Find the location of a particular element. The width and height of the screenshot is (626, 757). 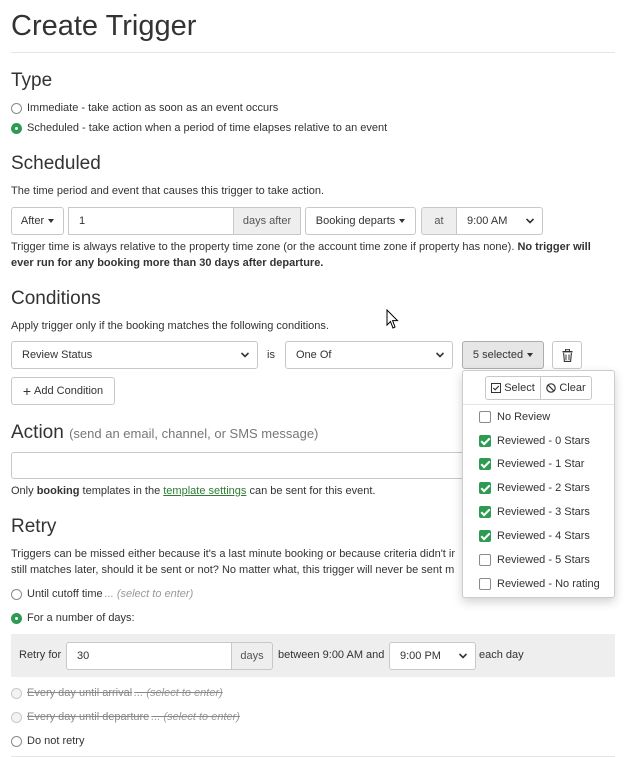

retry-for-label: Retry for is located at coordinates (40, 655).